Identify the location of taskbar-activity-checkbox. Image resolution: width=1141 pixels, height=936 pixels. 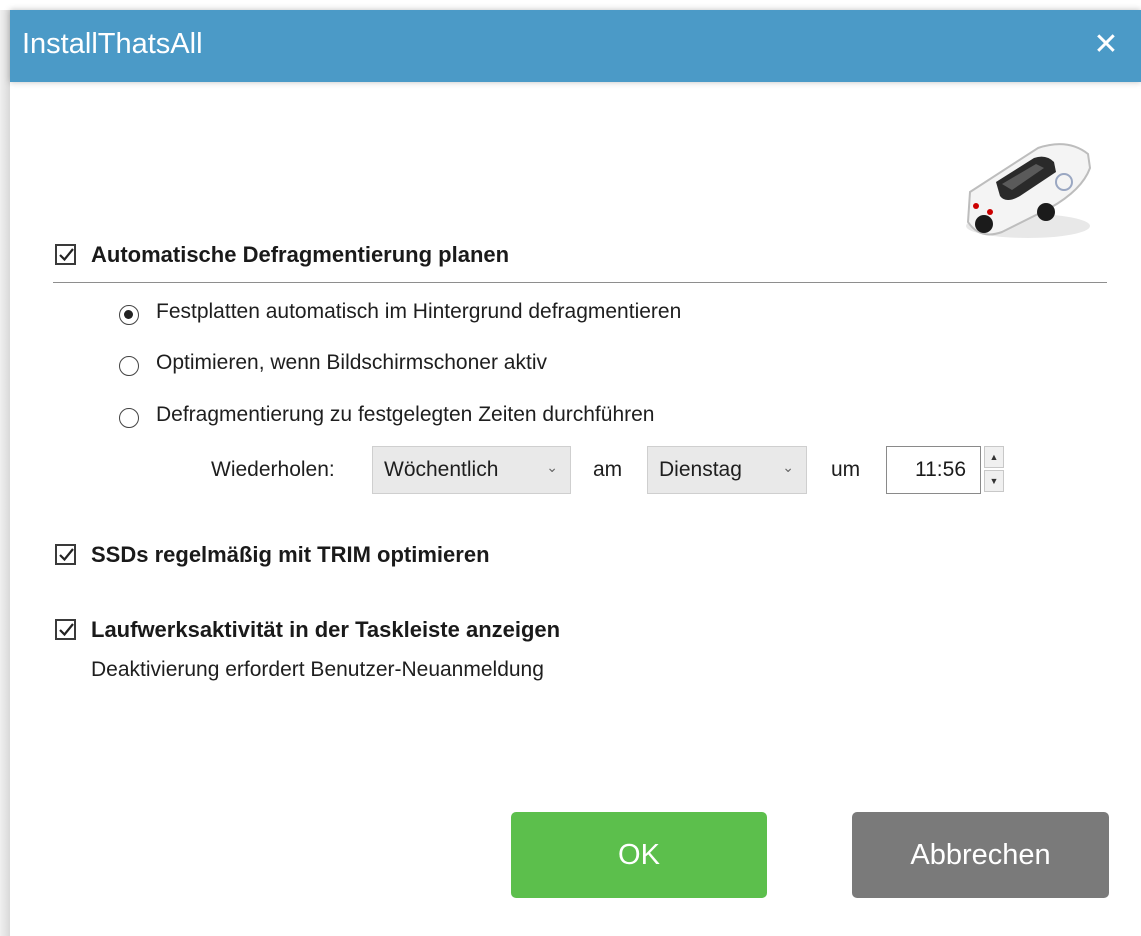
(65, 629).